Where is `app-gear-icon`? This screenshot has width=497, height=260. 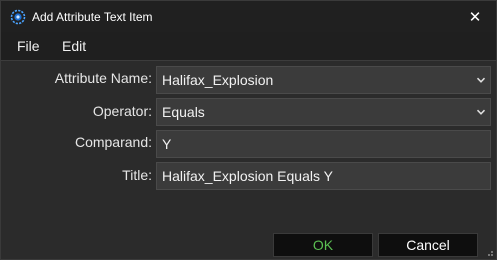 app-gear-icon is located at coordinates (18, 17).